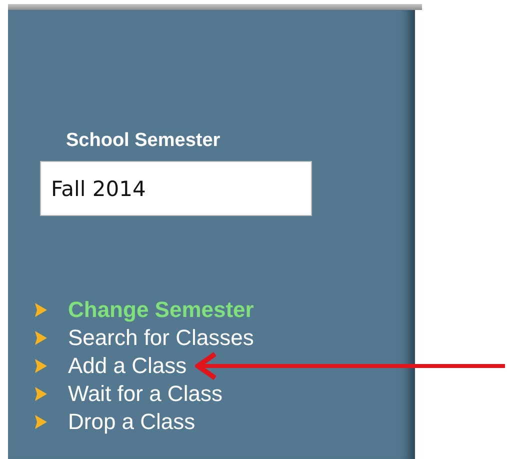 This screenshot has height=459, width=507. I want to click on menu-link: Wait for a Class, so click(145, 394).